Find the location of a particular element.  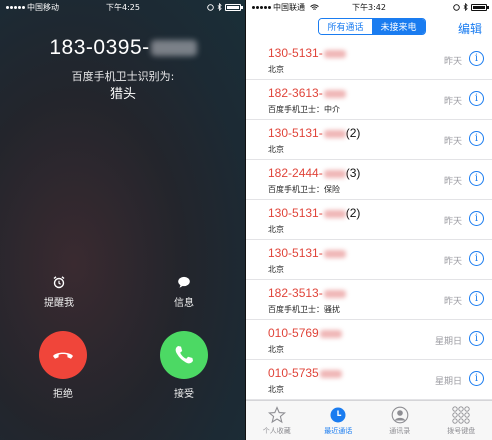

list-item: 010-5769 北京 星期日 i is located at coordinates (369, 340).